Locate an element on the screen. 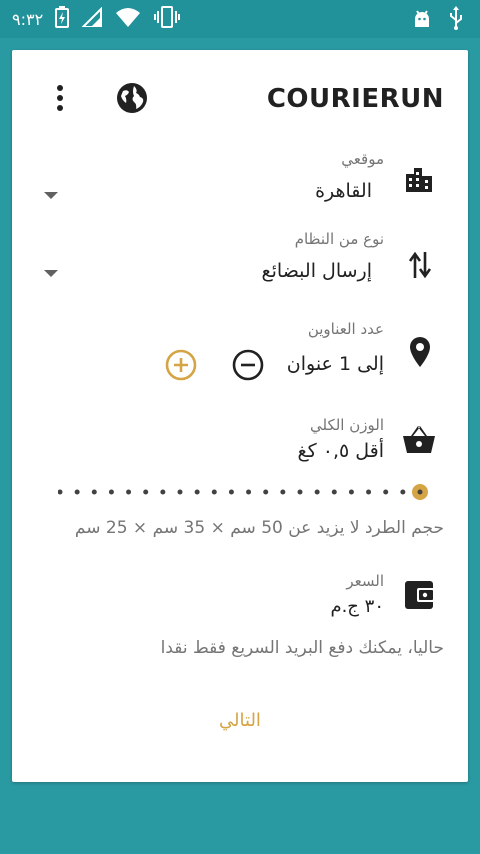  globe-icon is located at coordinates (132, 98).